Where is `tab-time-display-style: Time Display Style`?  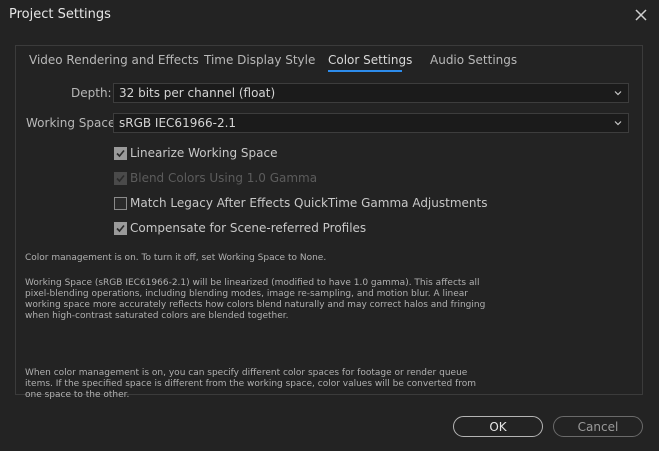
tab-time-display-style: Time Display Style is located at coordinates (259, 60).